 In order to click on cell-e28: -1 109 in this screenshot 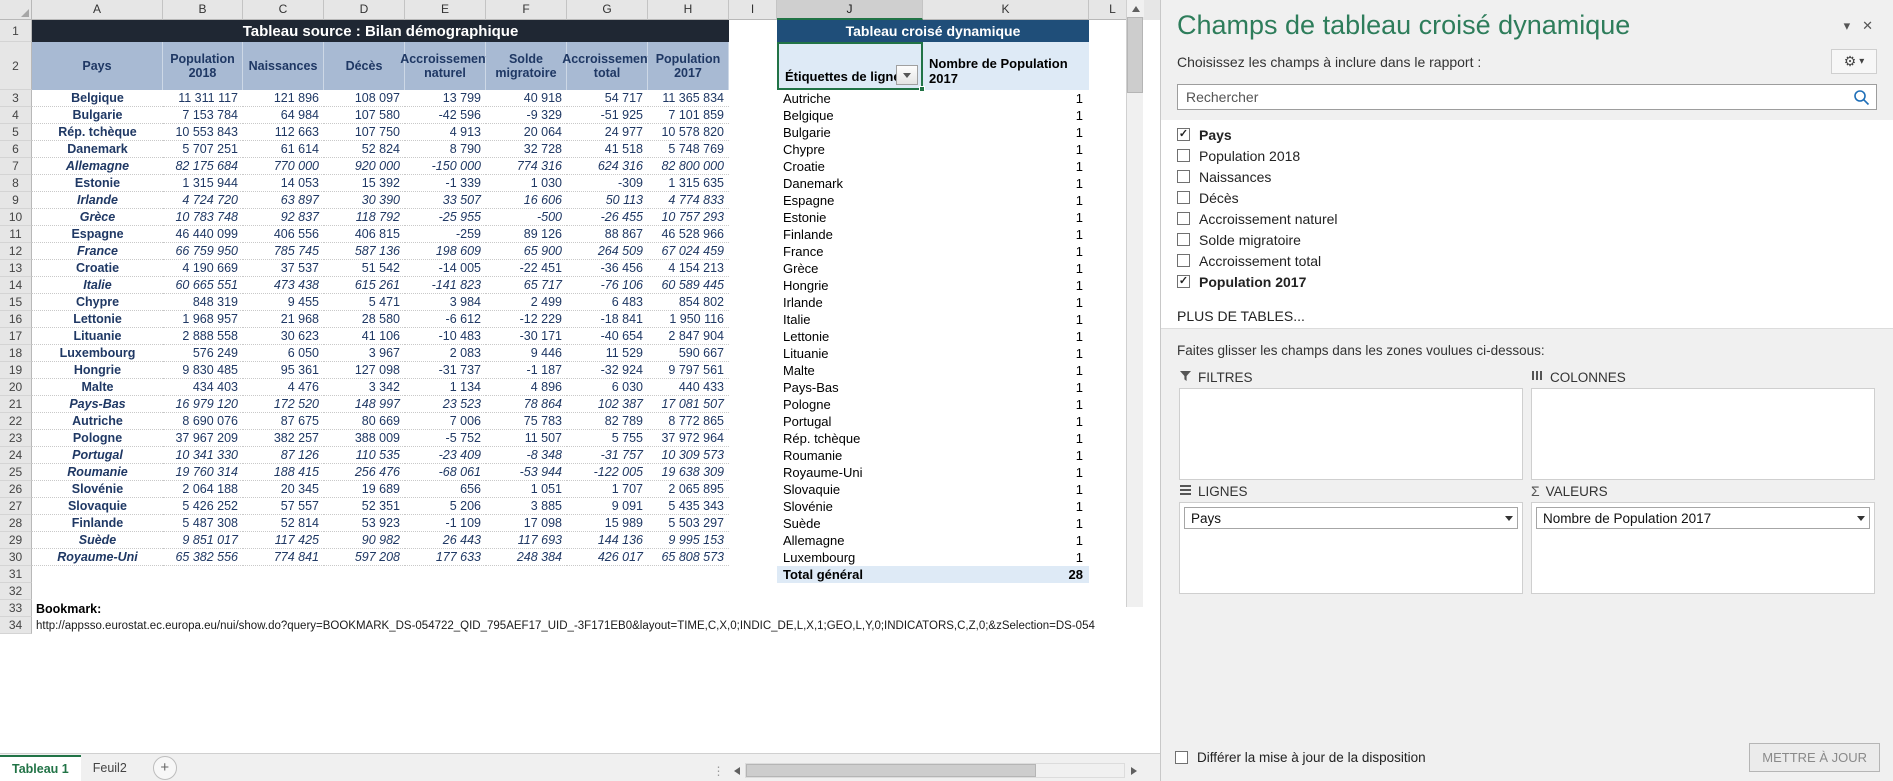, I will do `click(445, 523)`.